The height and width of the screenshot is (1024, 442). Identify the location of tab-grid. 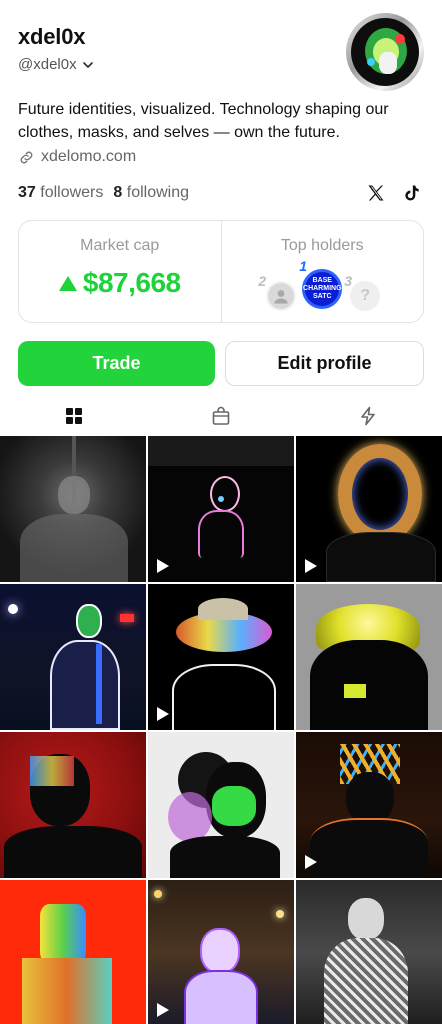
(73, 416).